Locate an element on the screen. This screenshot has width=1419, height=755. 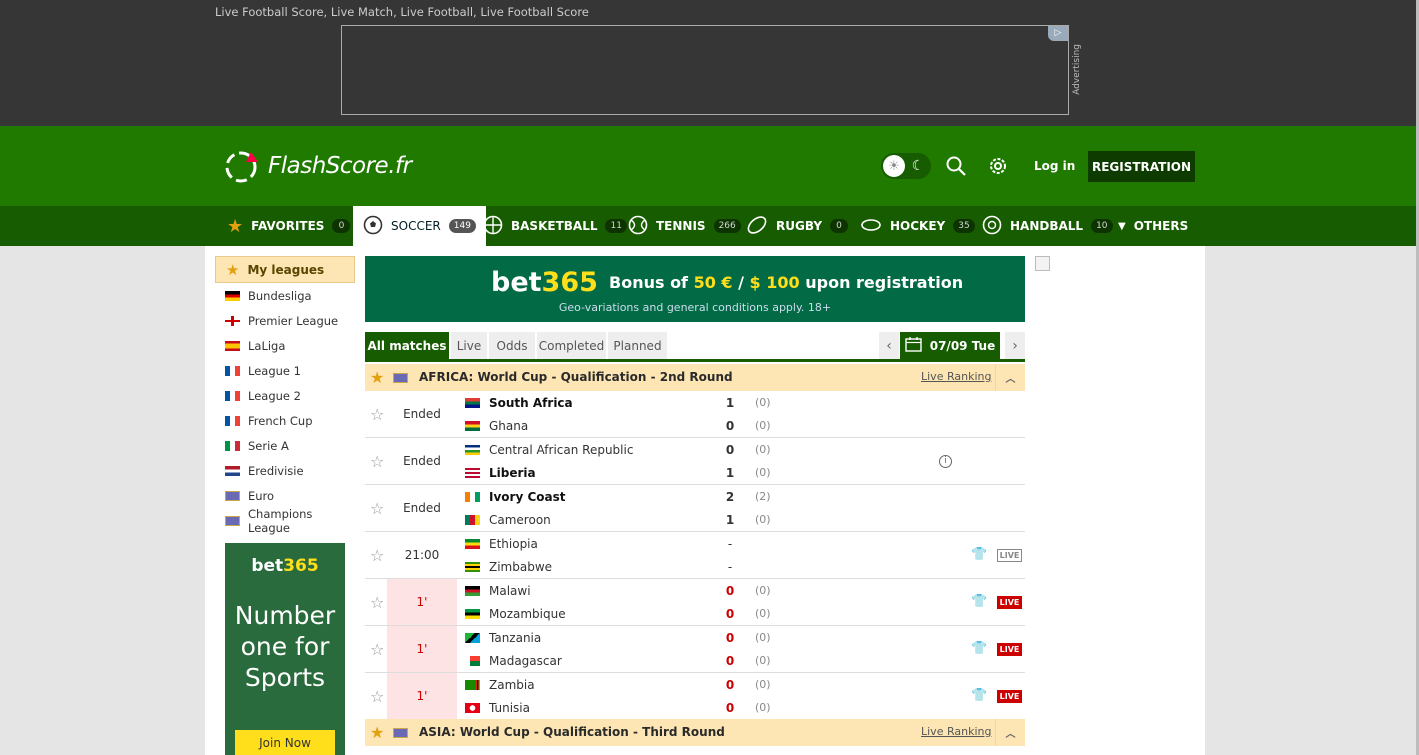
nav-label: HOCKEY is located at coordinates (918, 226).